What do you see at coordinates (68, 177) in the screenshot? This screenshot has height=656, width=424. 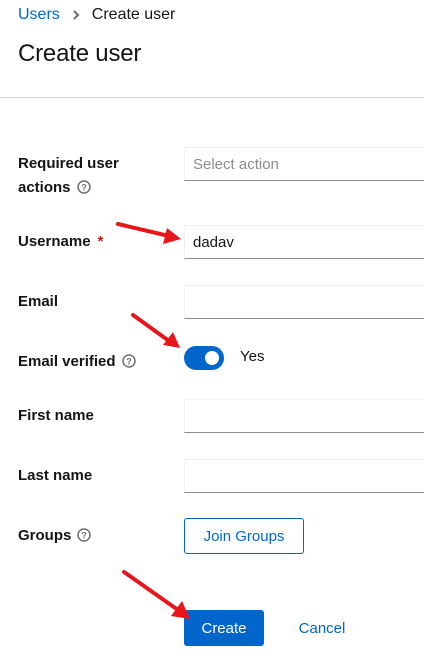 I see `required-actions-label: Required user actions?` at bounding box center [68, 177].